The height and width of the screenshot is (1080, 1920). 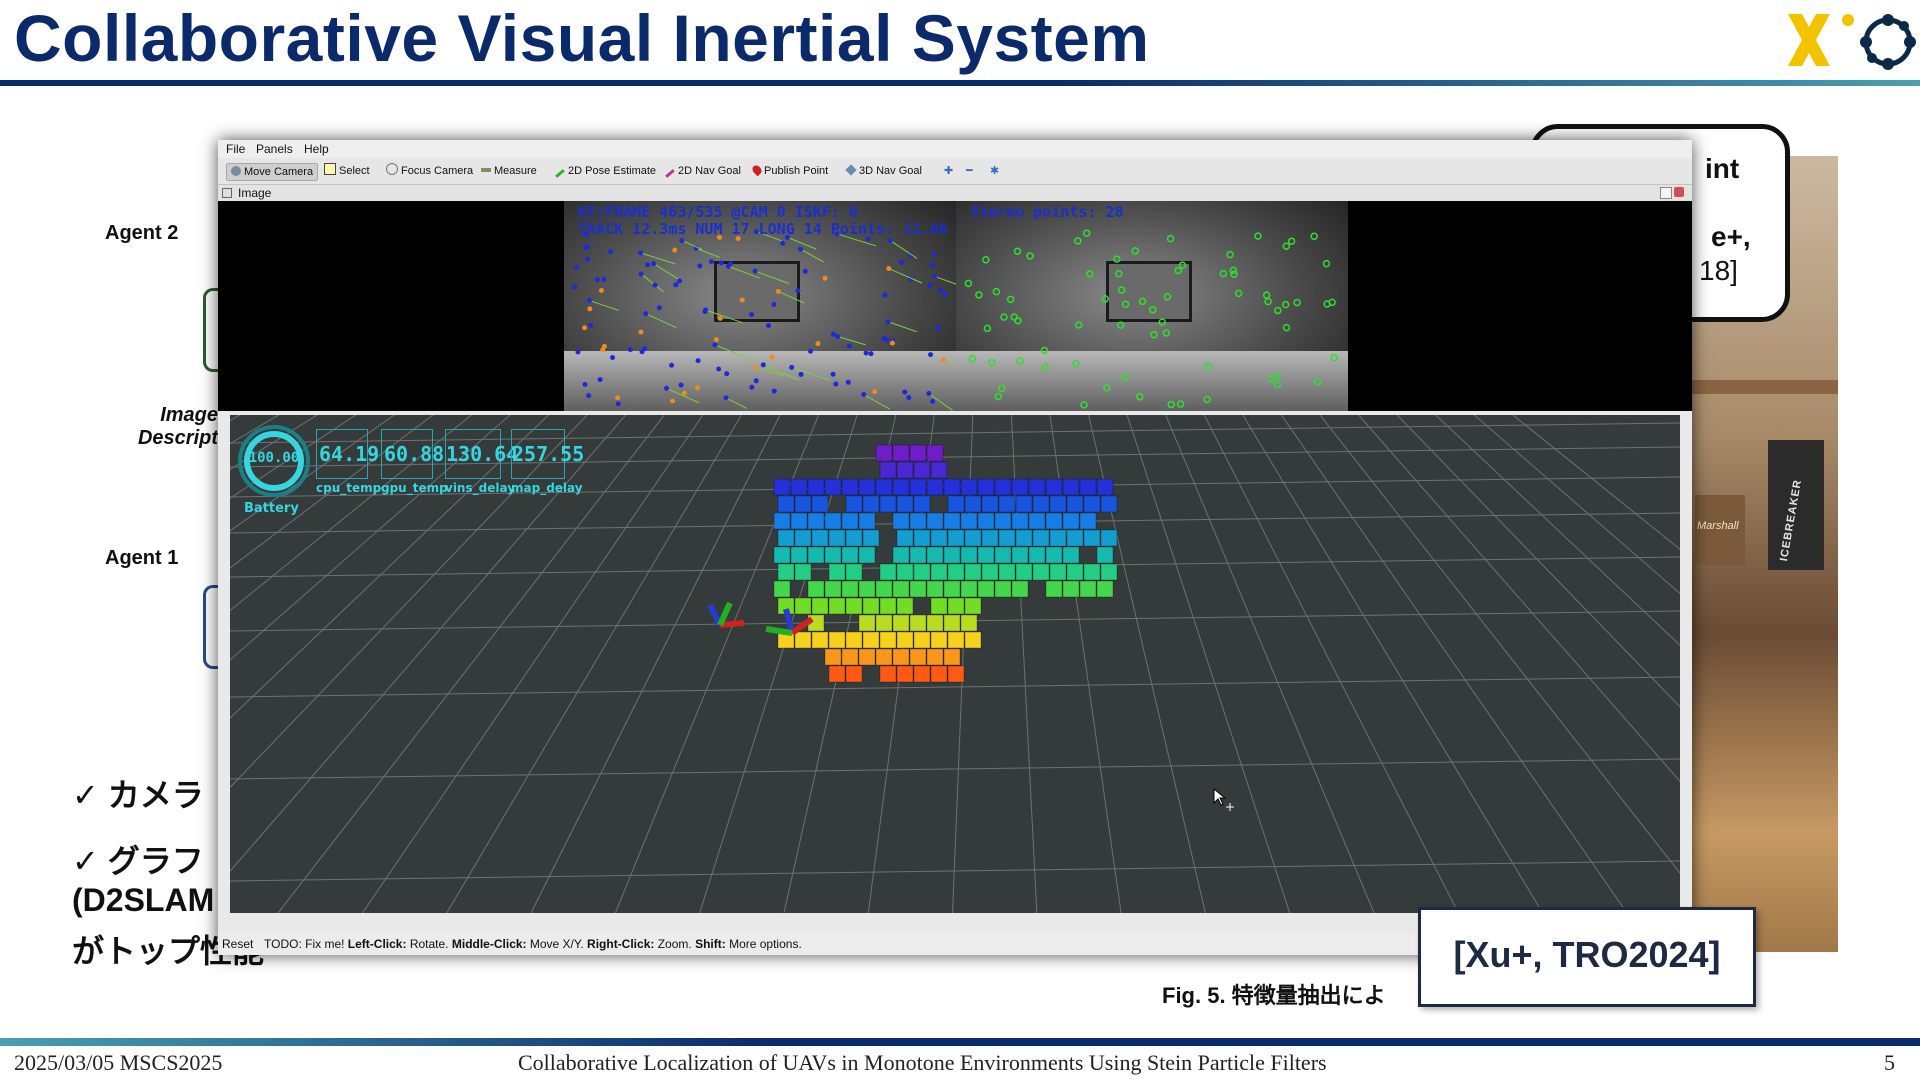 I want to click on hud-metric-cpu: 64.19, so click(x=347, y=454).